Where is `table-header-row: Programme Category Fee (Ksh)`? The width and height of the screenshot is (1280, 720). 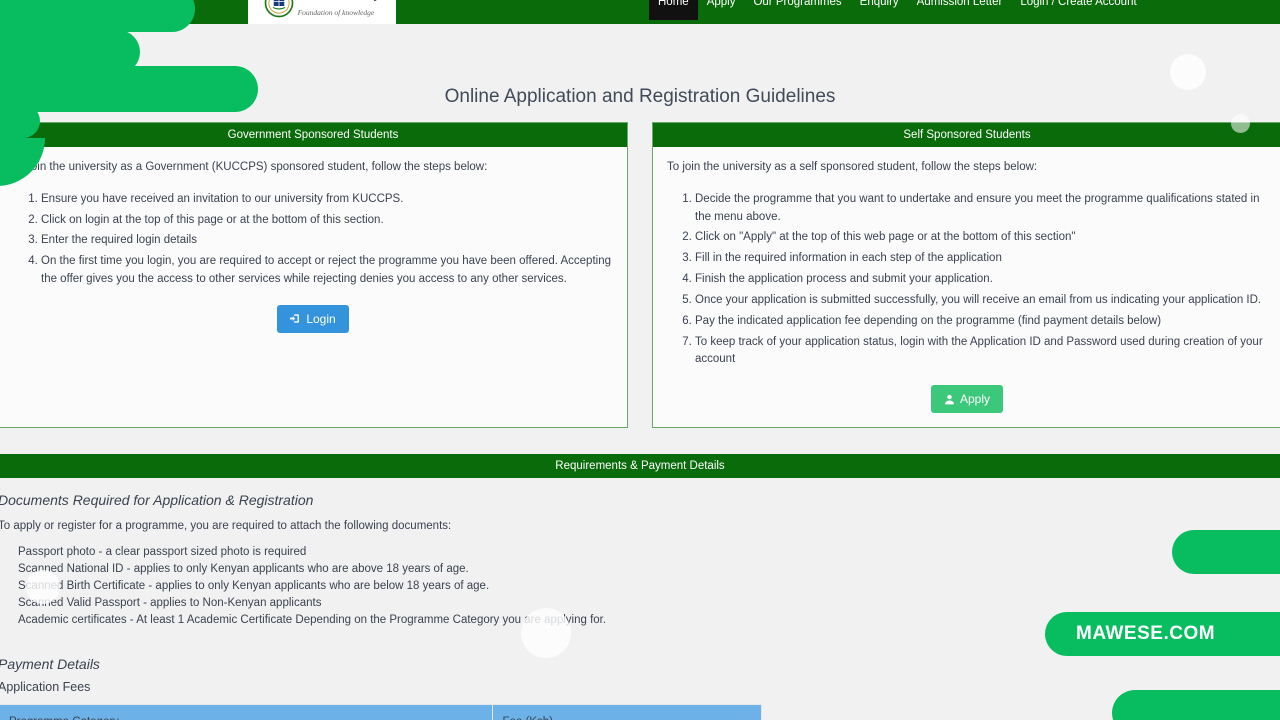 table-header-row: Programme Category Fee (Ksh) is located at coordinates (381, 712).